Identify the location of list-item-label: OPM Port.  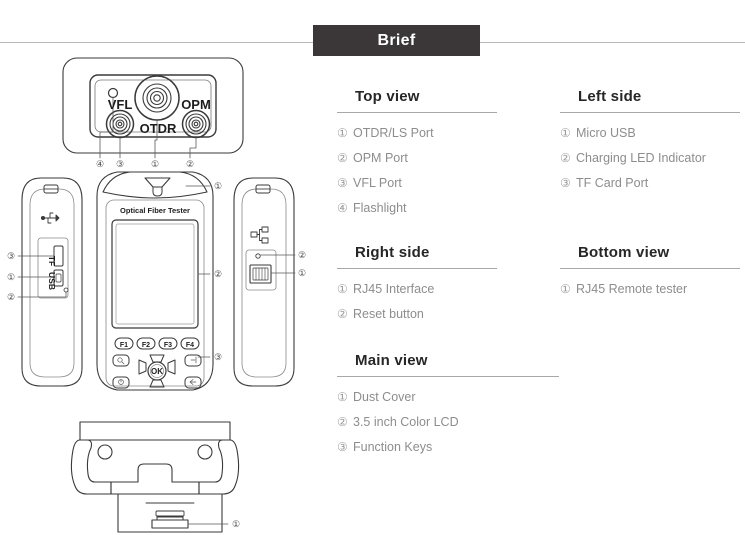
(380, 158).